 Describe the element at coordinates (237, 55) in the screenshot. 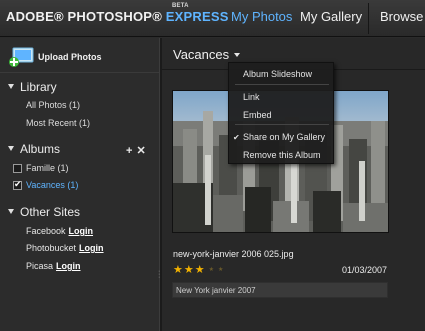

I see `chevron-down-icon` at that location.